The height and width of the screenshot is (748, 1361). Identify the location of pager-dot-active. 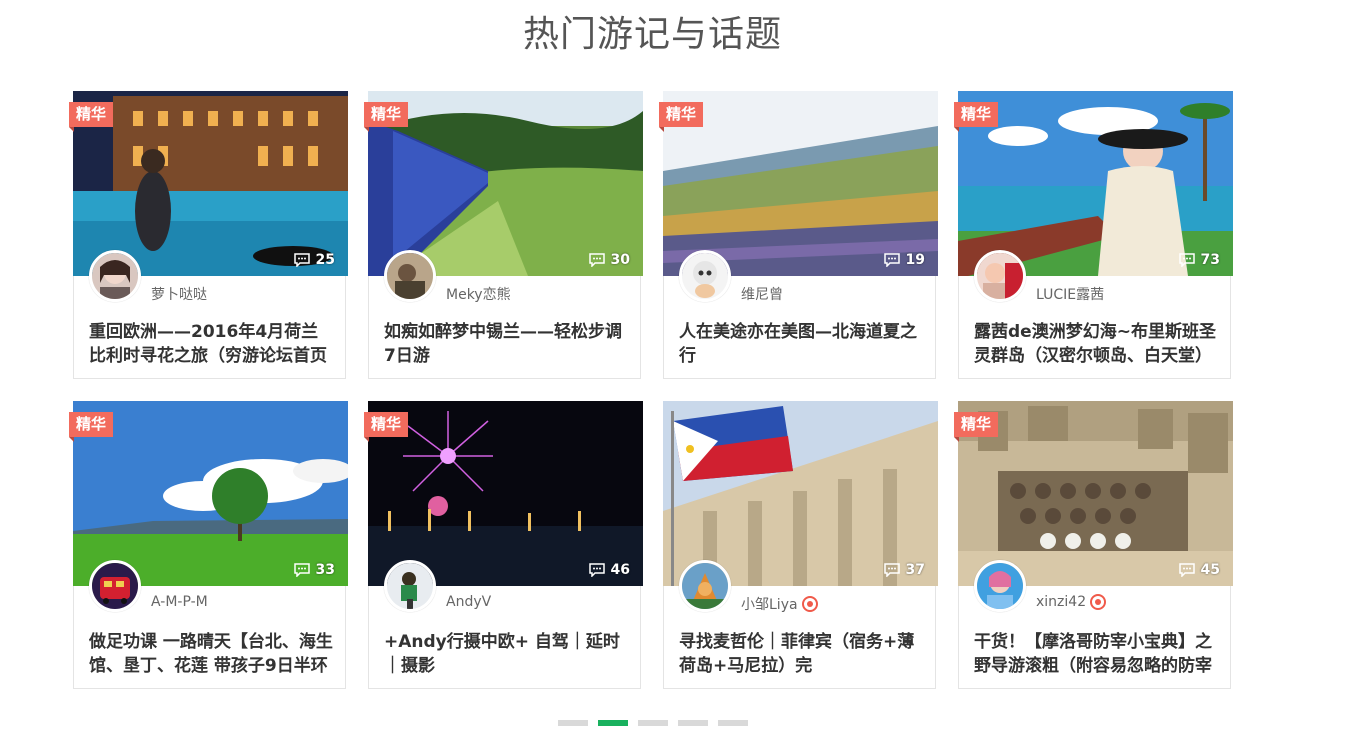
(613, 723).